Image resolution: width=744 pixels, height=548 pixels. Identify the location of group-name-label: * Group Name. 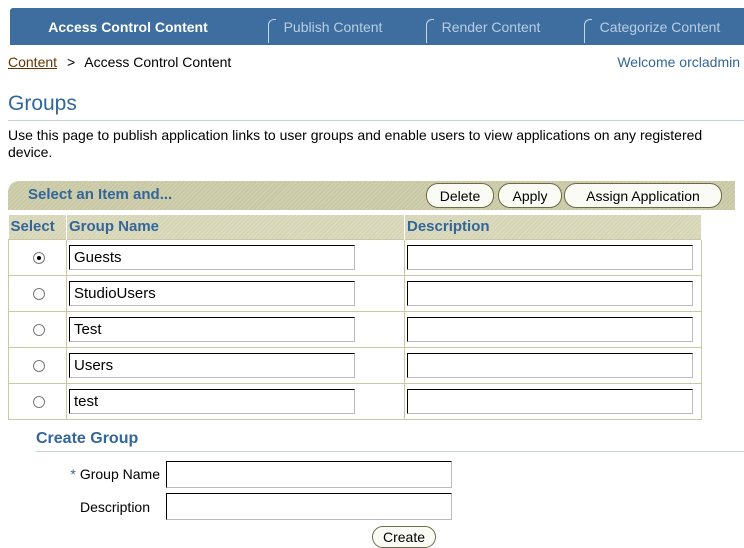
(98, 474).